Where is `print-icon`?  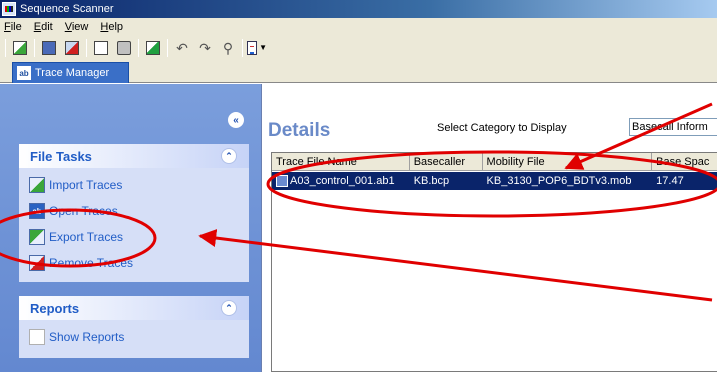 print-icon is located at coordinates (124, 47).